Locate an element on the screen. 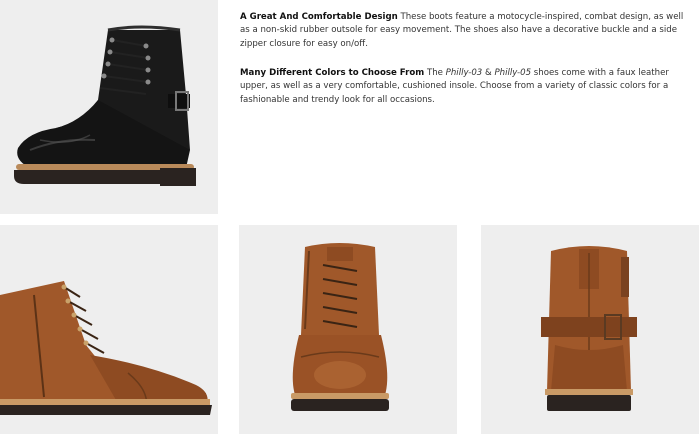 The image size is (699, 434). feature-heading: Many Different Colors to Choose From is located at coordinates (332, 73).